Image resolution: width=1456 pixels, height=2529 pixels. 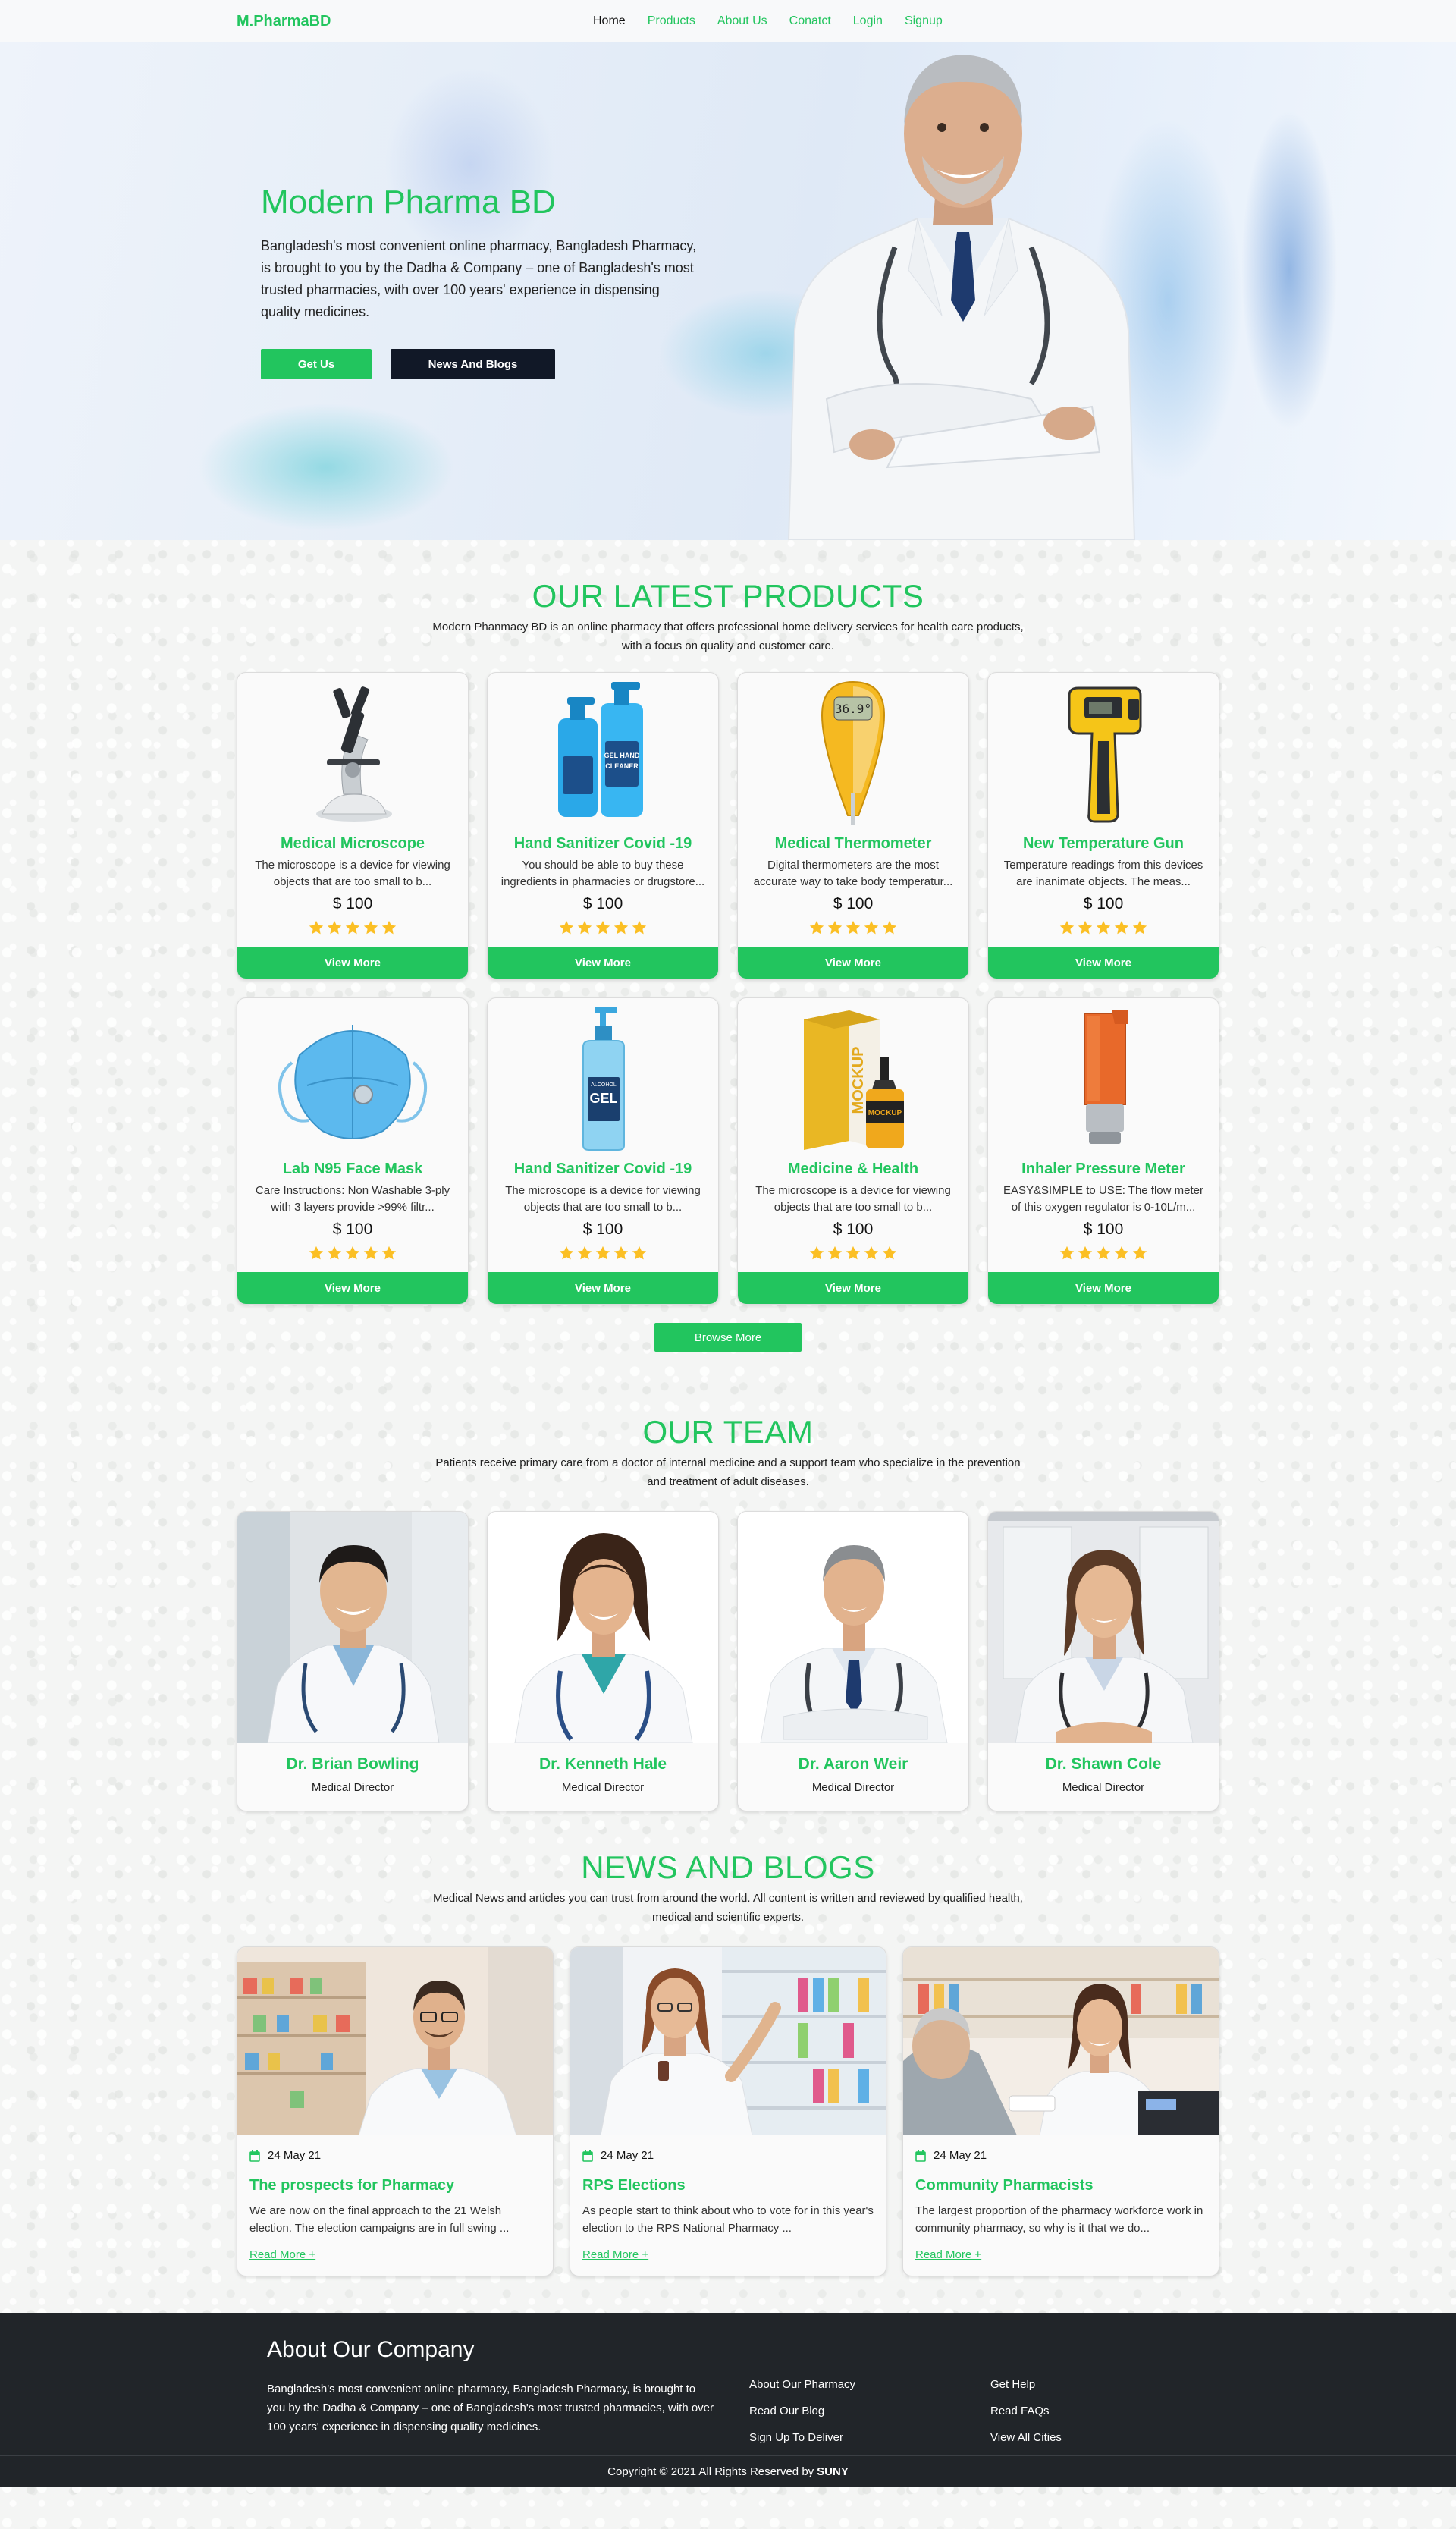 I want to click on news-and-blogs-button: News And Blogs, so click(x=473, y=364).